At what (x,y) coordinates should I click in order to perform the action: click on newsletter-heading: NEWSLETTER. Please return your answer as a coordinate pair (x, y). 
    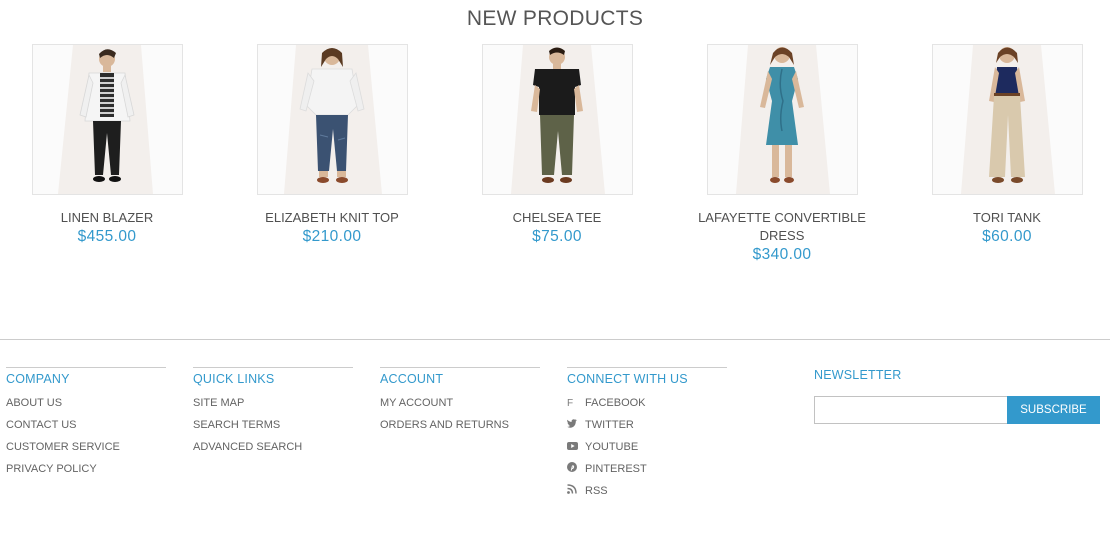
    Looking at the image, I should click on (858, 375).